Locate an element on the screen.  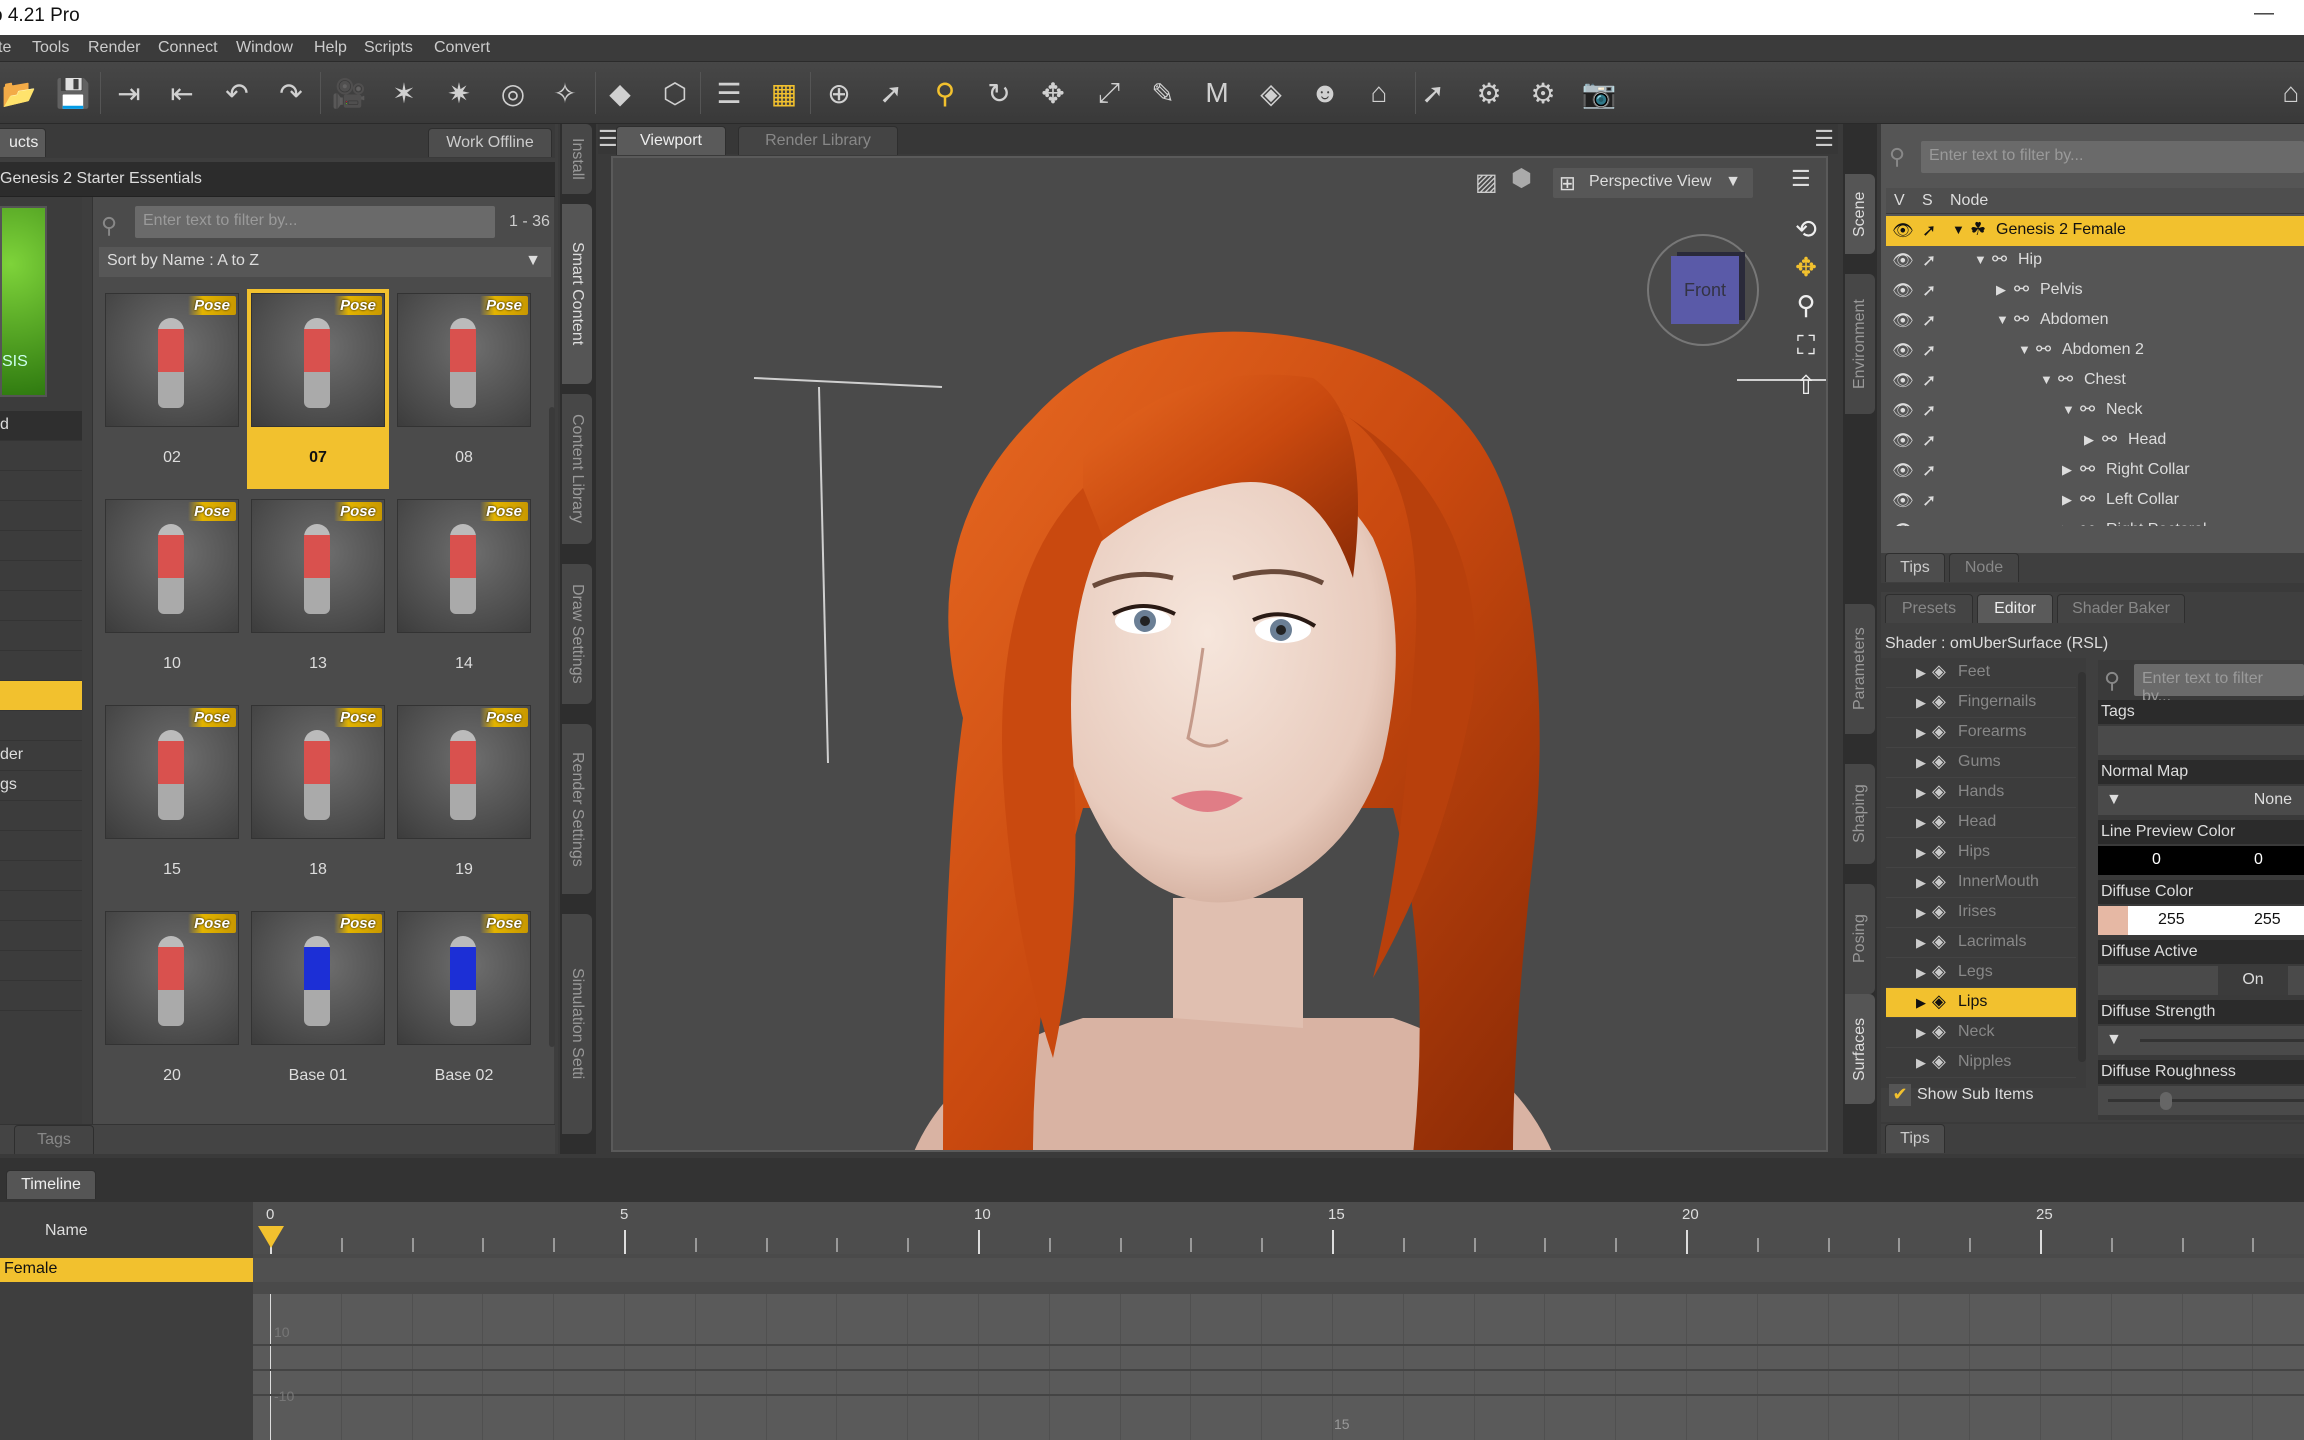
asset-tile: Pose 07 is located at coordinates (318, 389).